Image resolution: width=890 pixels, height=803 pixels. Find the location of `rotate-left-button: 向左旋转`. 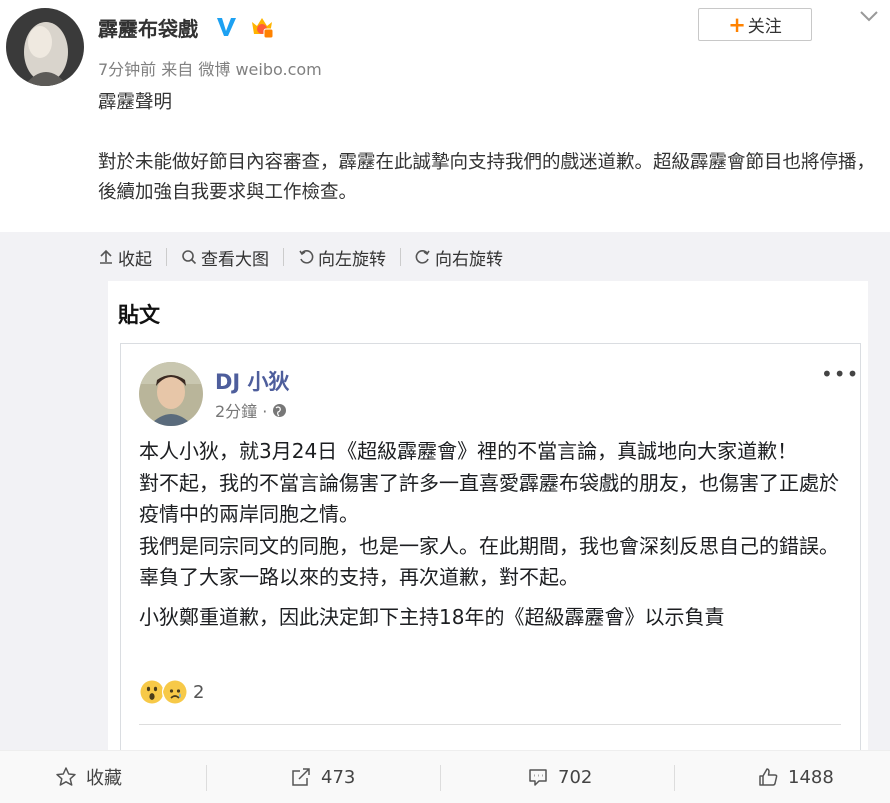

rotate-left-button: 向左旋转 is located at coordinates (342, 257).